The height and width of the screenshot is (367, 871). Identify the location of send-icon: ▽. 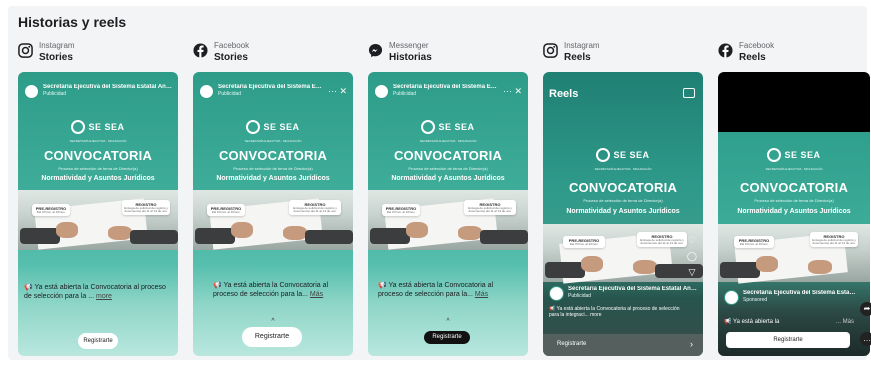
(692, 272).